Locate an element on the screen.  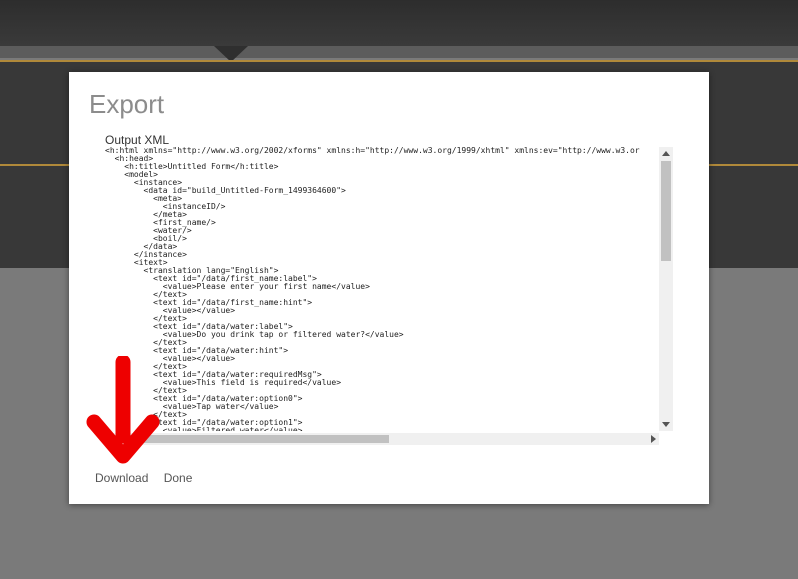
output-xml-label: Output XML is located at coordinates (137, 140).